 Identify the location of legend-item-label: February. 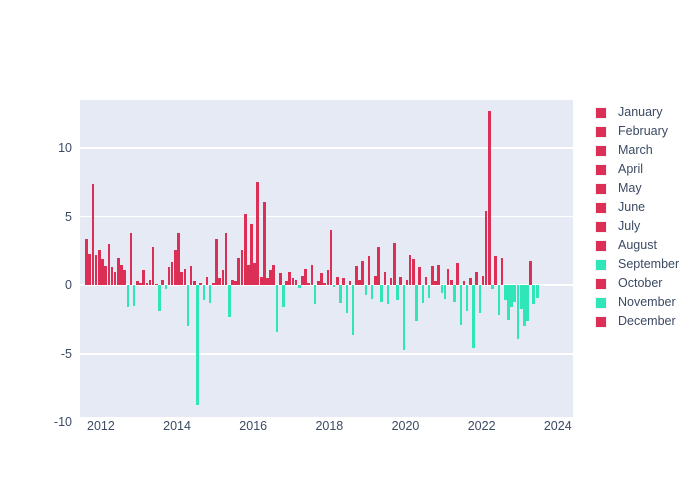
(643, 131).